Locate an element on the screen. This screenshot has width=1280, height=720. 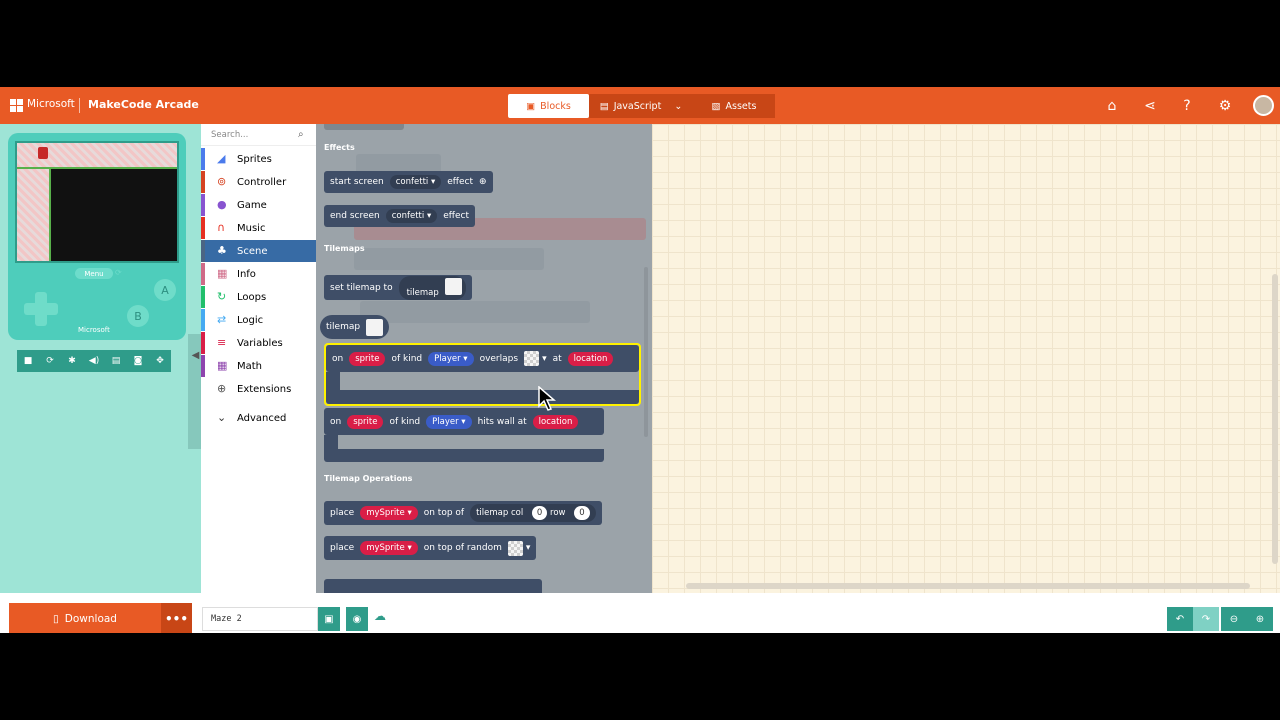
category-math: ▦ Math is located at coordinates (258, 366).